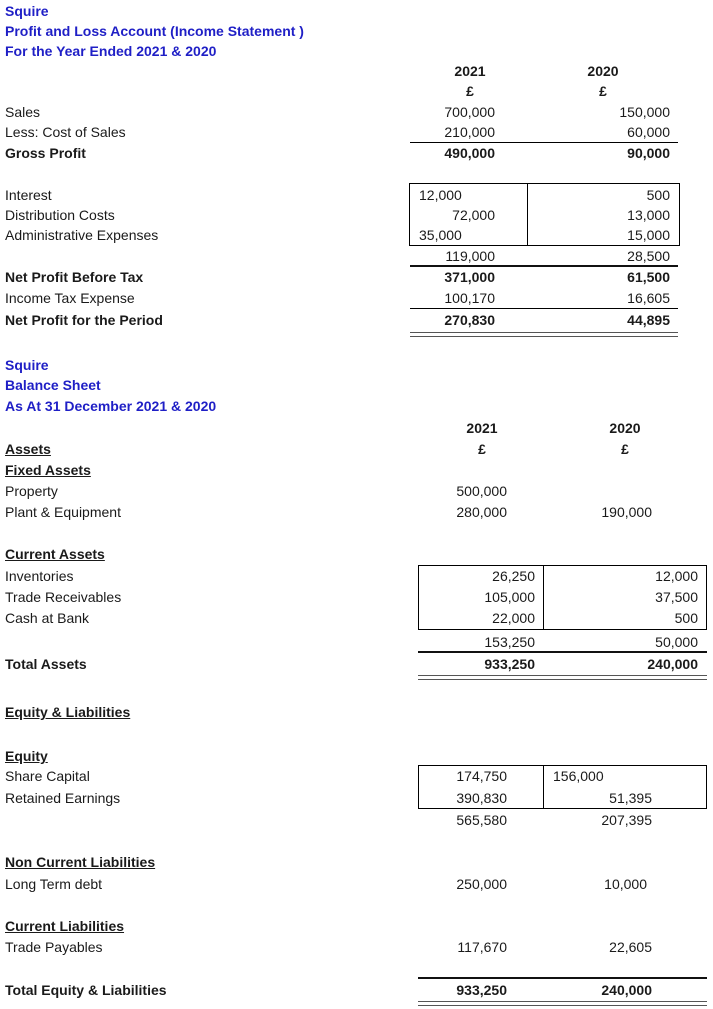  What do you see at coordinates (23, 112) in the screenshot?
I see `row-label: Sales` at bounding box center [23, 112].